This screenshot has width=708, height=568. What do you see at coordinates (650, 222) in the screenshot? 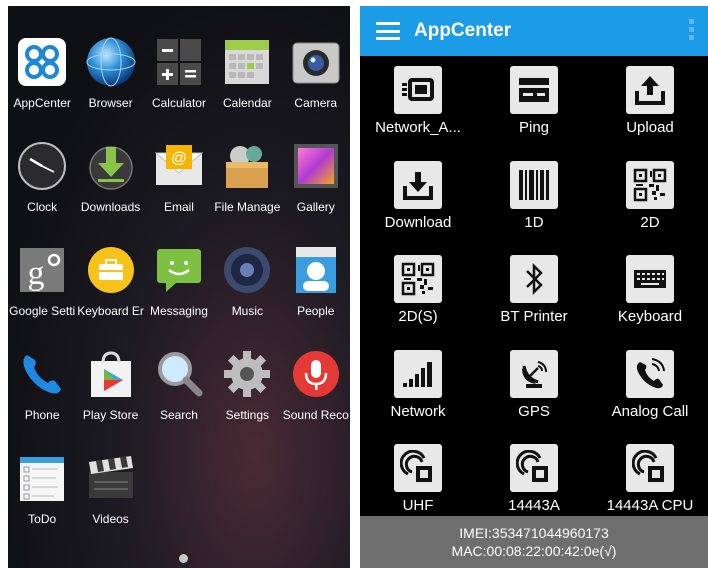
I see `tool-label: 2D` at bounding box center [650, 222].